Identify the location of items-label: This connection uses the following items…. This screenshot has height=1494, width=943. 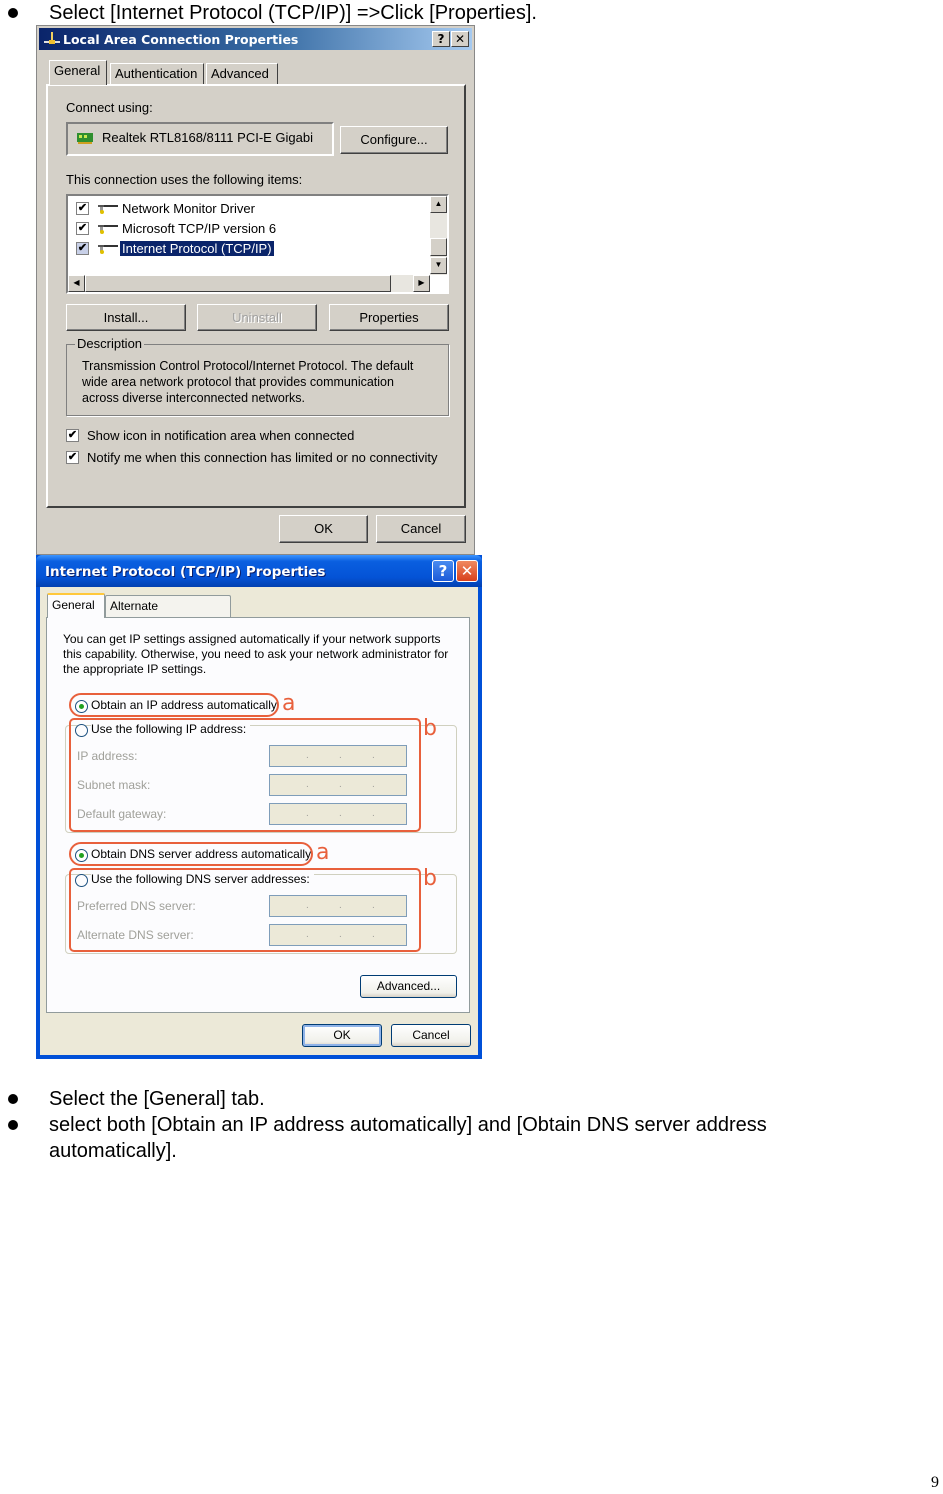
(184, 179).